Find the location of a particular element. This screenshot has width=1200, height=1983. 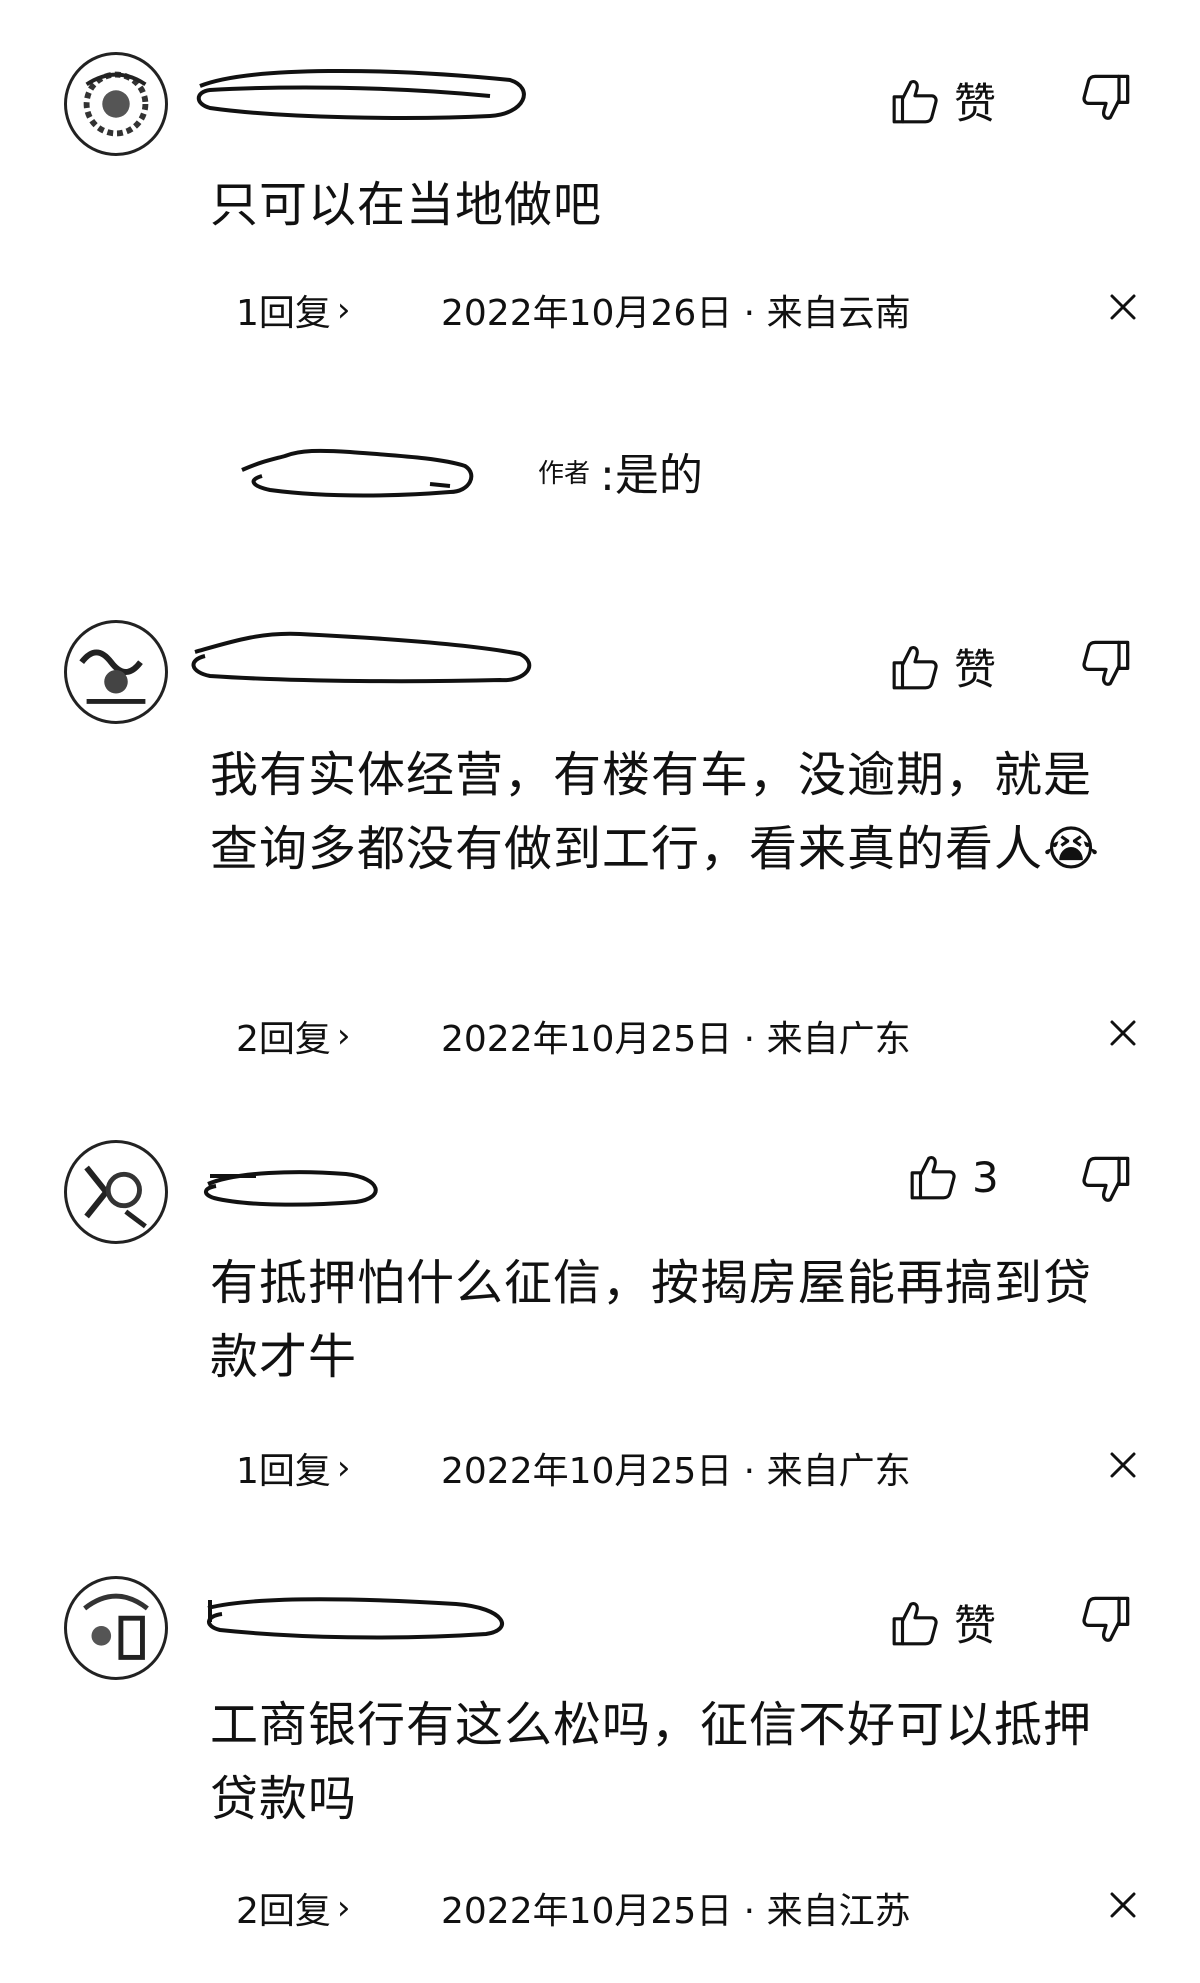

comment-meta: 2回复 › 2022年10月25日 · 来自广东 is located at coordinates (573, 1036).